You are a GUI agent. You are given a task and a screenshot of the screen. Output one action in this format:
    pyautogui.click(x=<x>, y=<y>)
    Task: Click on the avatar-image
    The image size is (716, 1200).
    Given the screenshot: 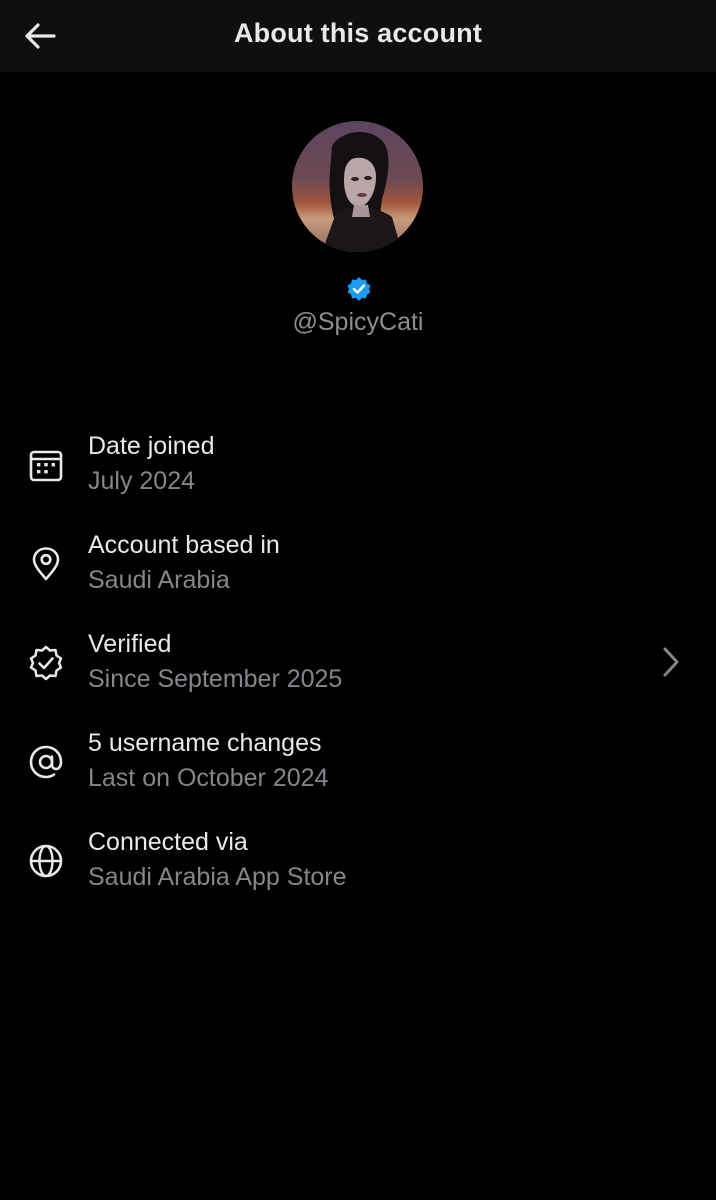 What is the action you would take?
    pyautogui.click(x=357, y=186)
    